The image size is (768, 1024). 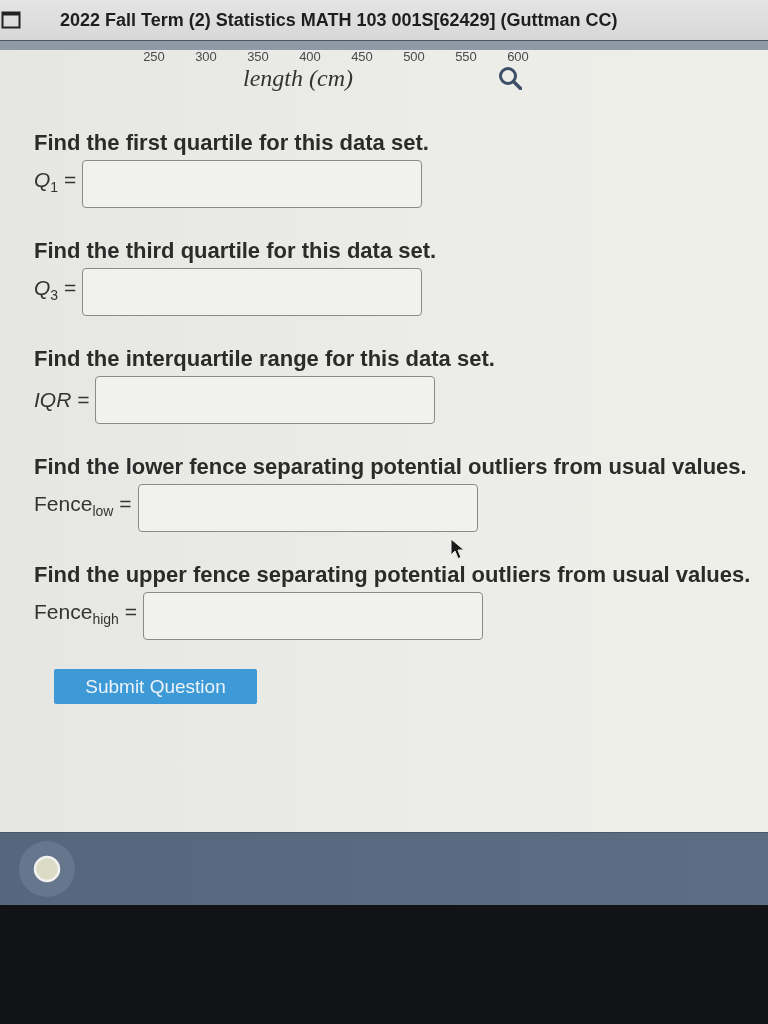 What do you see at coordinates (231, 143) in the screenshot?
I see `question-text: Find the first quartile for this data set.` at bounding box center [231, 143].